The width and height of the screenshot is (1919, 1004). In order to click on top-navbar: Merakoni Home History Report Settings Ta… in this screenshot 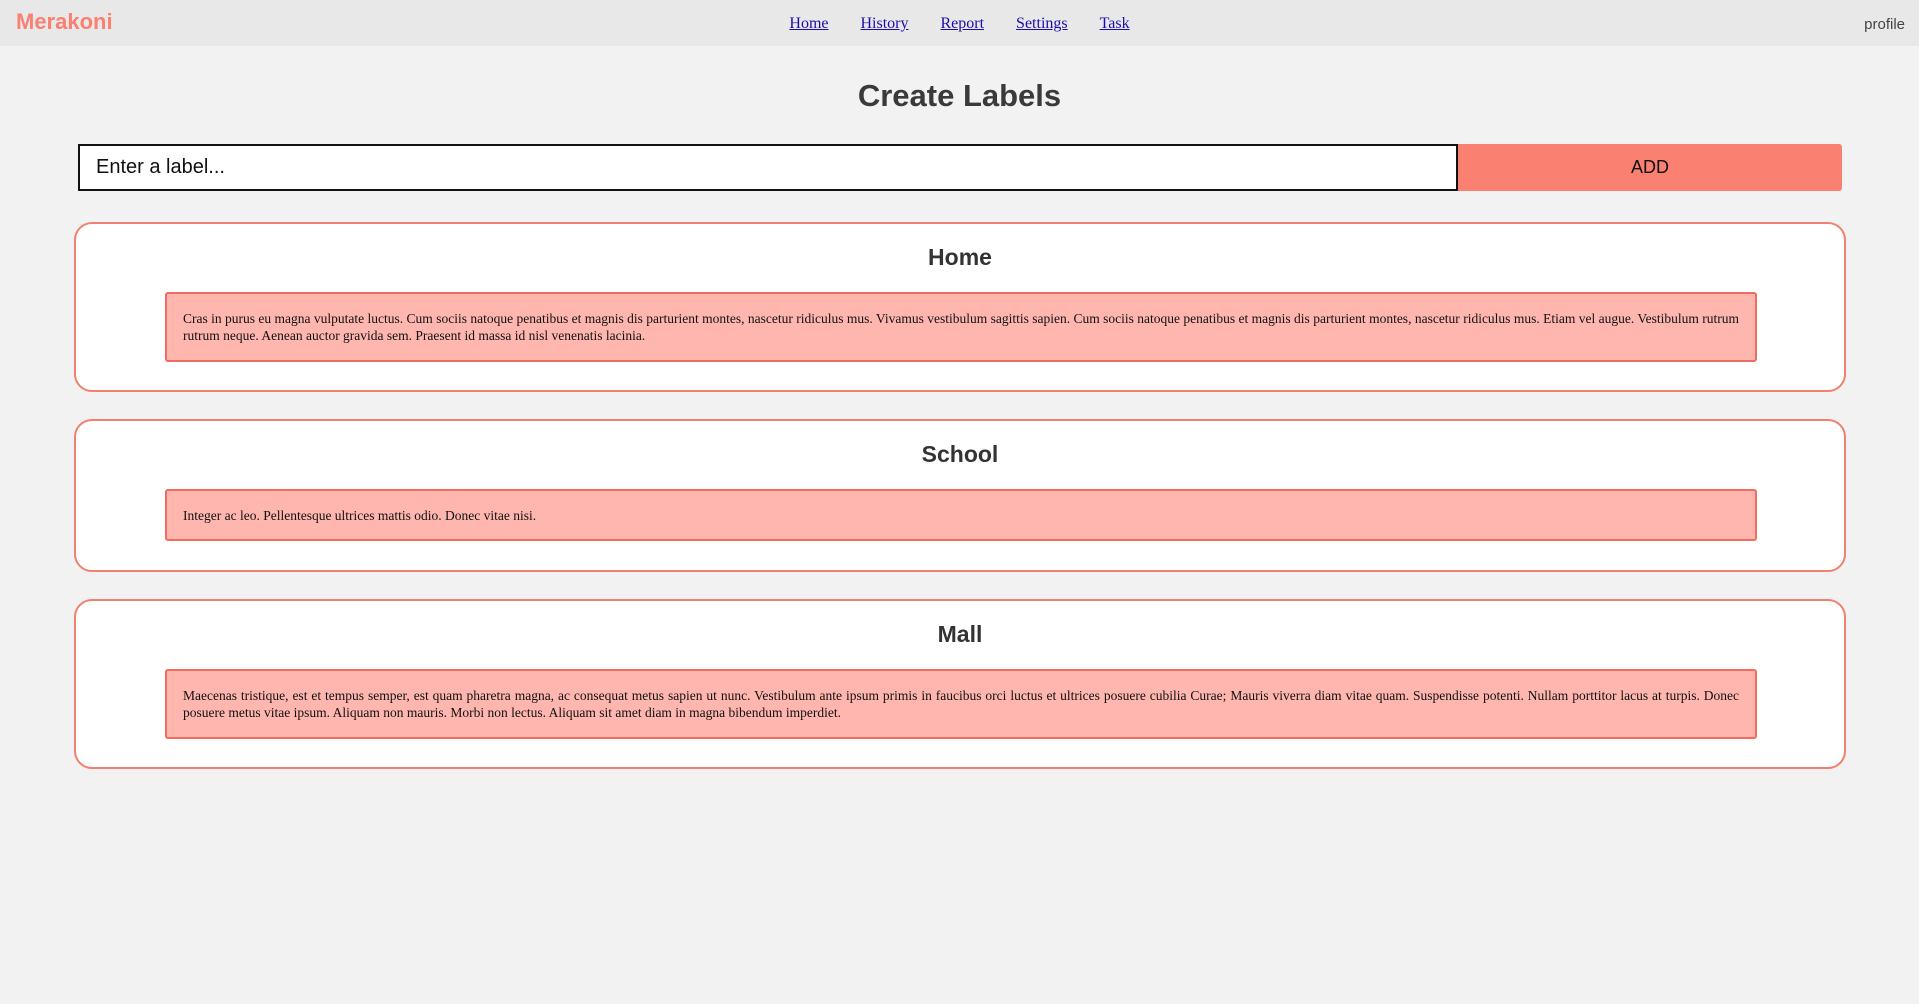, I will do `click(959, 23)`.